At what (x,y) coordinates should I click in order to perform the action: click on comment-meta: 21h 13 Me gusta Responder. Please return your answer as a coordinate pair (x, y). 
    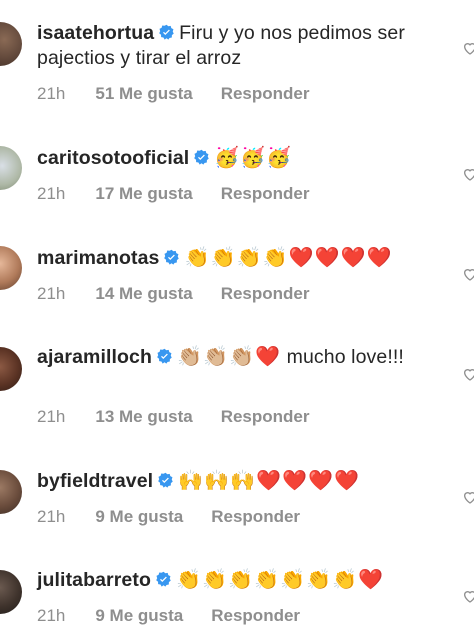
    Looking at the image, I should click on (173, 417).